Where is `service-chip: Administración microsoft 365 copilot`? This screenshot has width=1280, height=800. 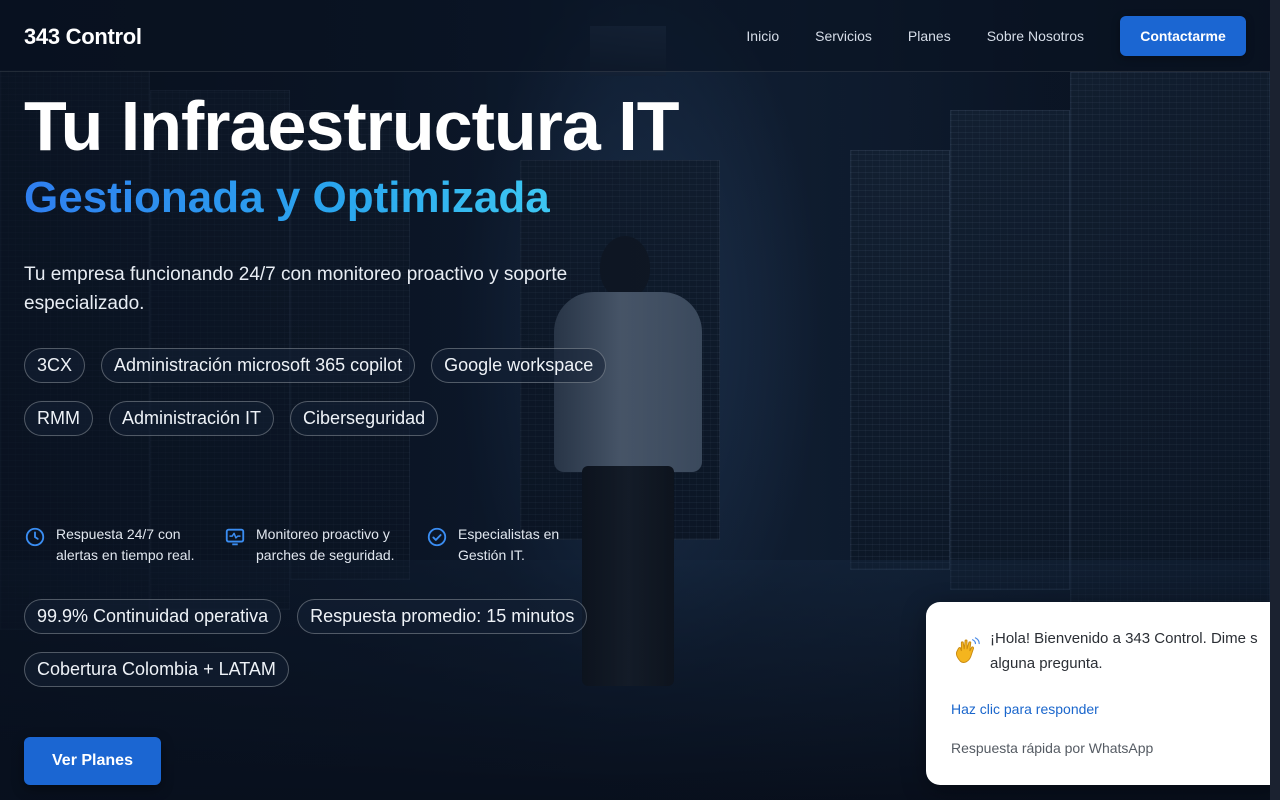
service-chip: Administración microsoft 365 copilot is located at coordinates (258, 365).